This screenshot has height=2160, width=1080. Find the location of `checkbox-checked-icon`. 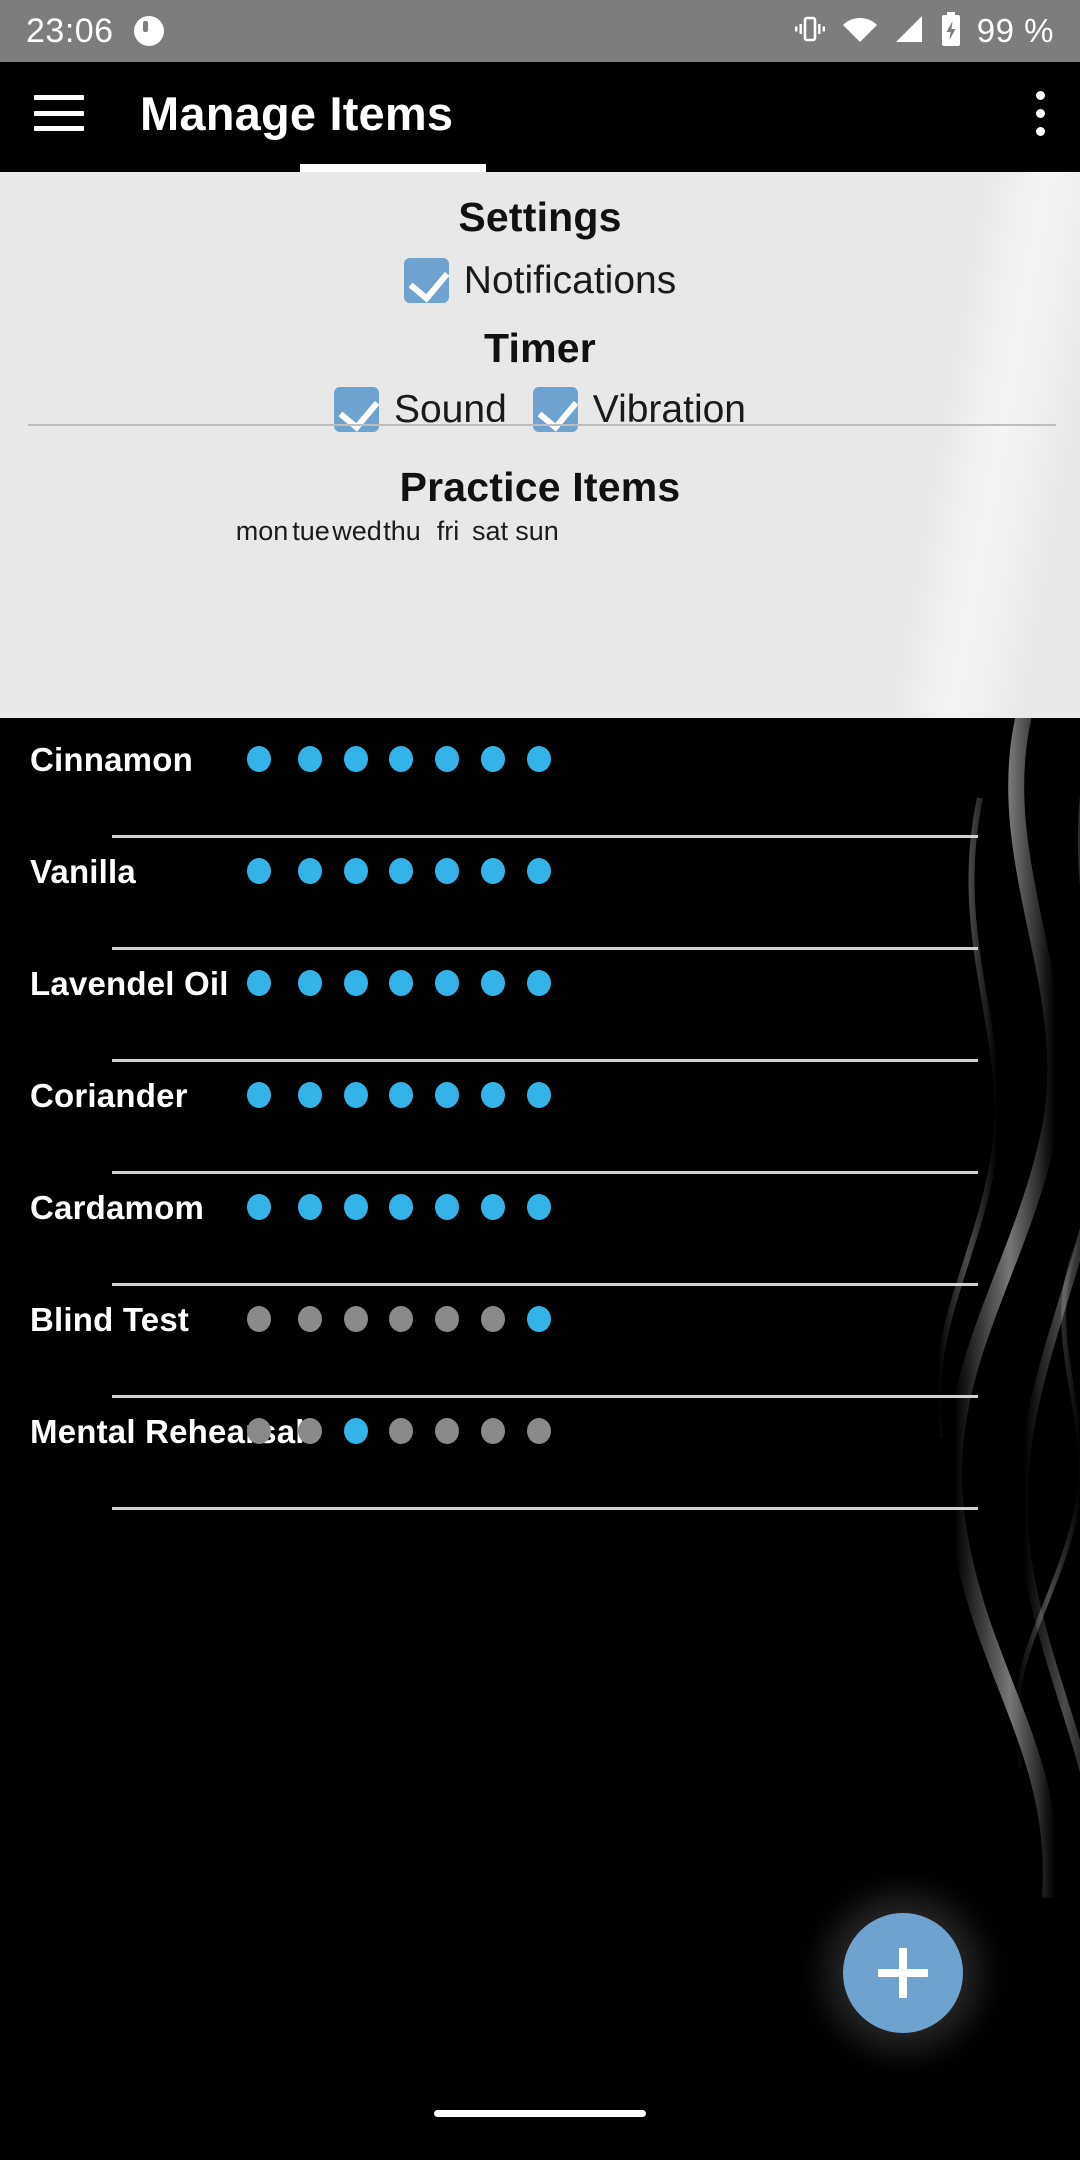

checkbox-checked-icon is located at coordinates (426, 280).